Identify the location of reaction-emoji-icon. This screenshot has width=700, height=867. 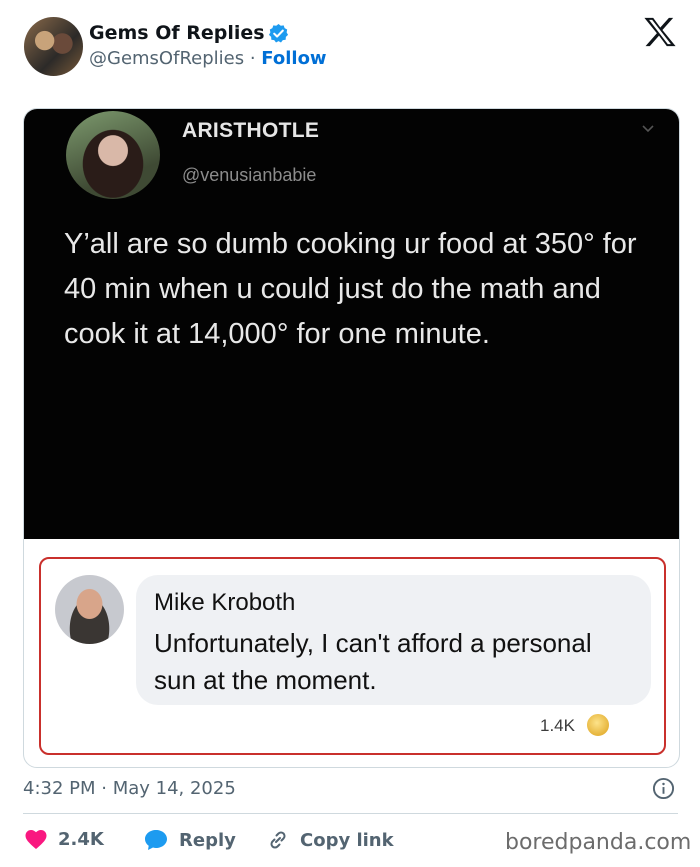
(598, 725).